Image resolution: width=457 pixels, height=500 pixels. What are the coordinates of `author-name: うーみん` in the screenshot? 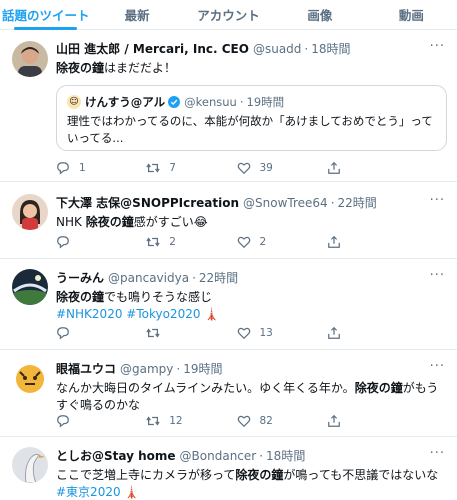 It's located at (80, 278).